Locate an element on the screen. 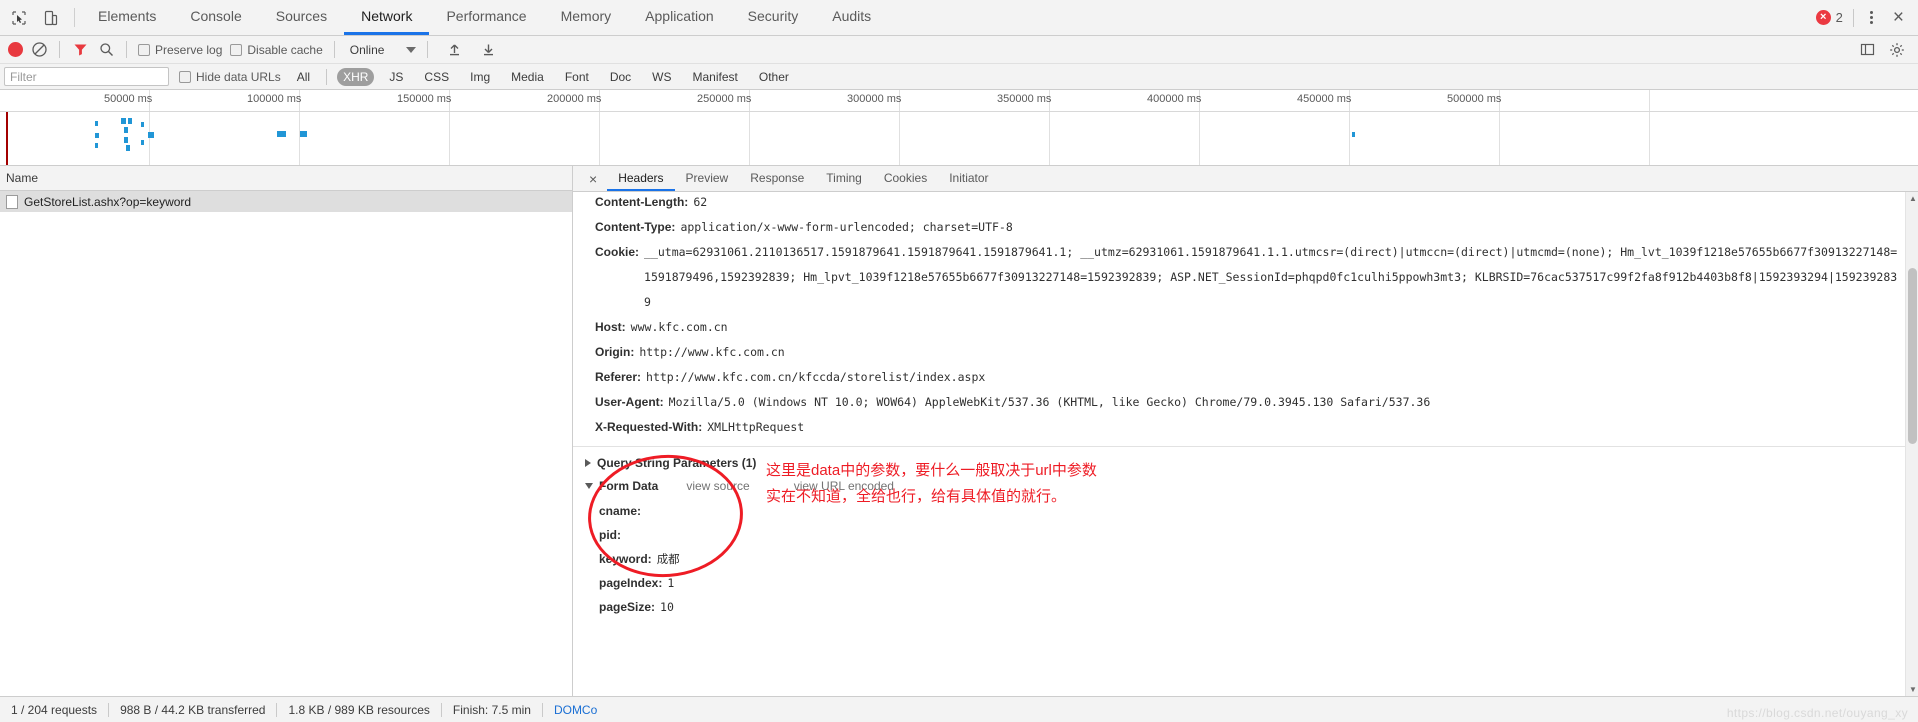  header-value: XMLHttpRequest is located at coordinates (756, 427).